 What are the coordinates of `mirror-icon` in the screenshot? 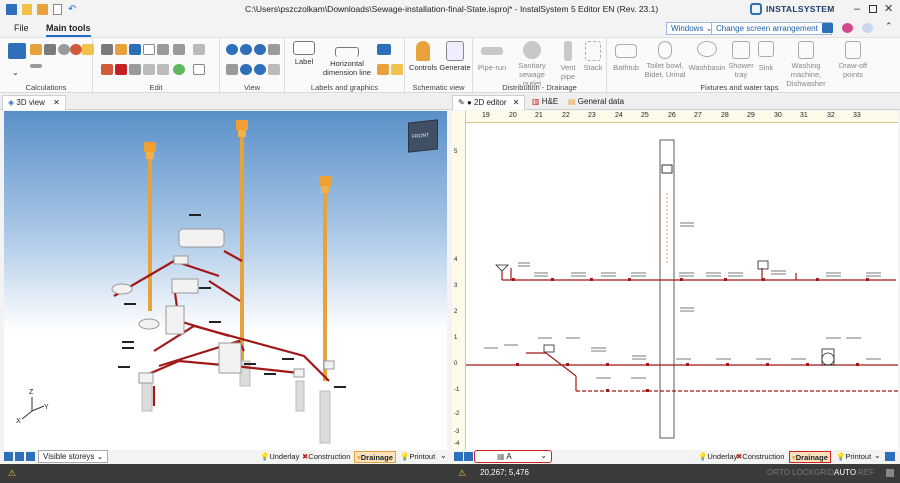 It's located at (179, 49).